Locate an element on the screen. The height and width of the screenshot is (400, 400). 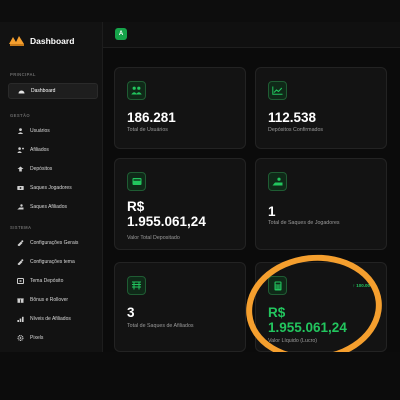
sidebar-item-saques-jogadores: Saques Jogadores is located at coordinates (53, 188).